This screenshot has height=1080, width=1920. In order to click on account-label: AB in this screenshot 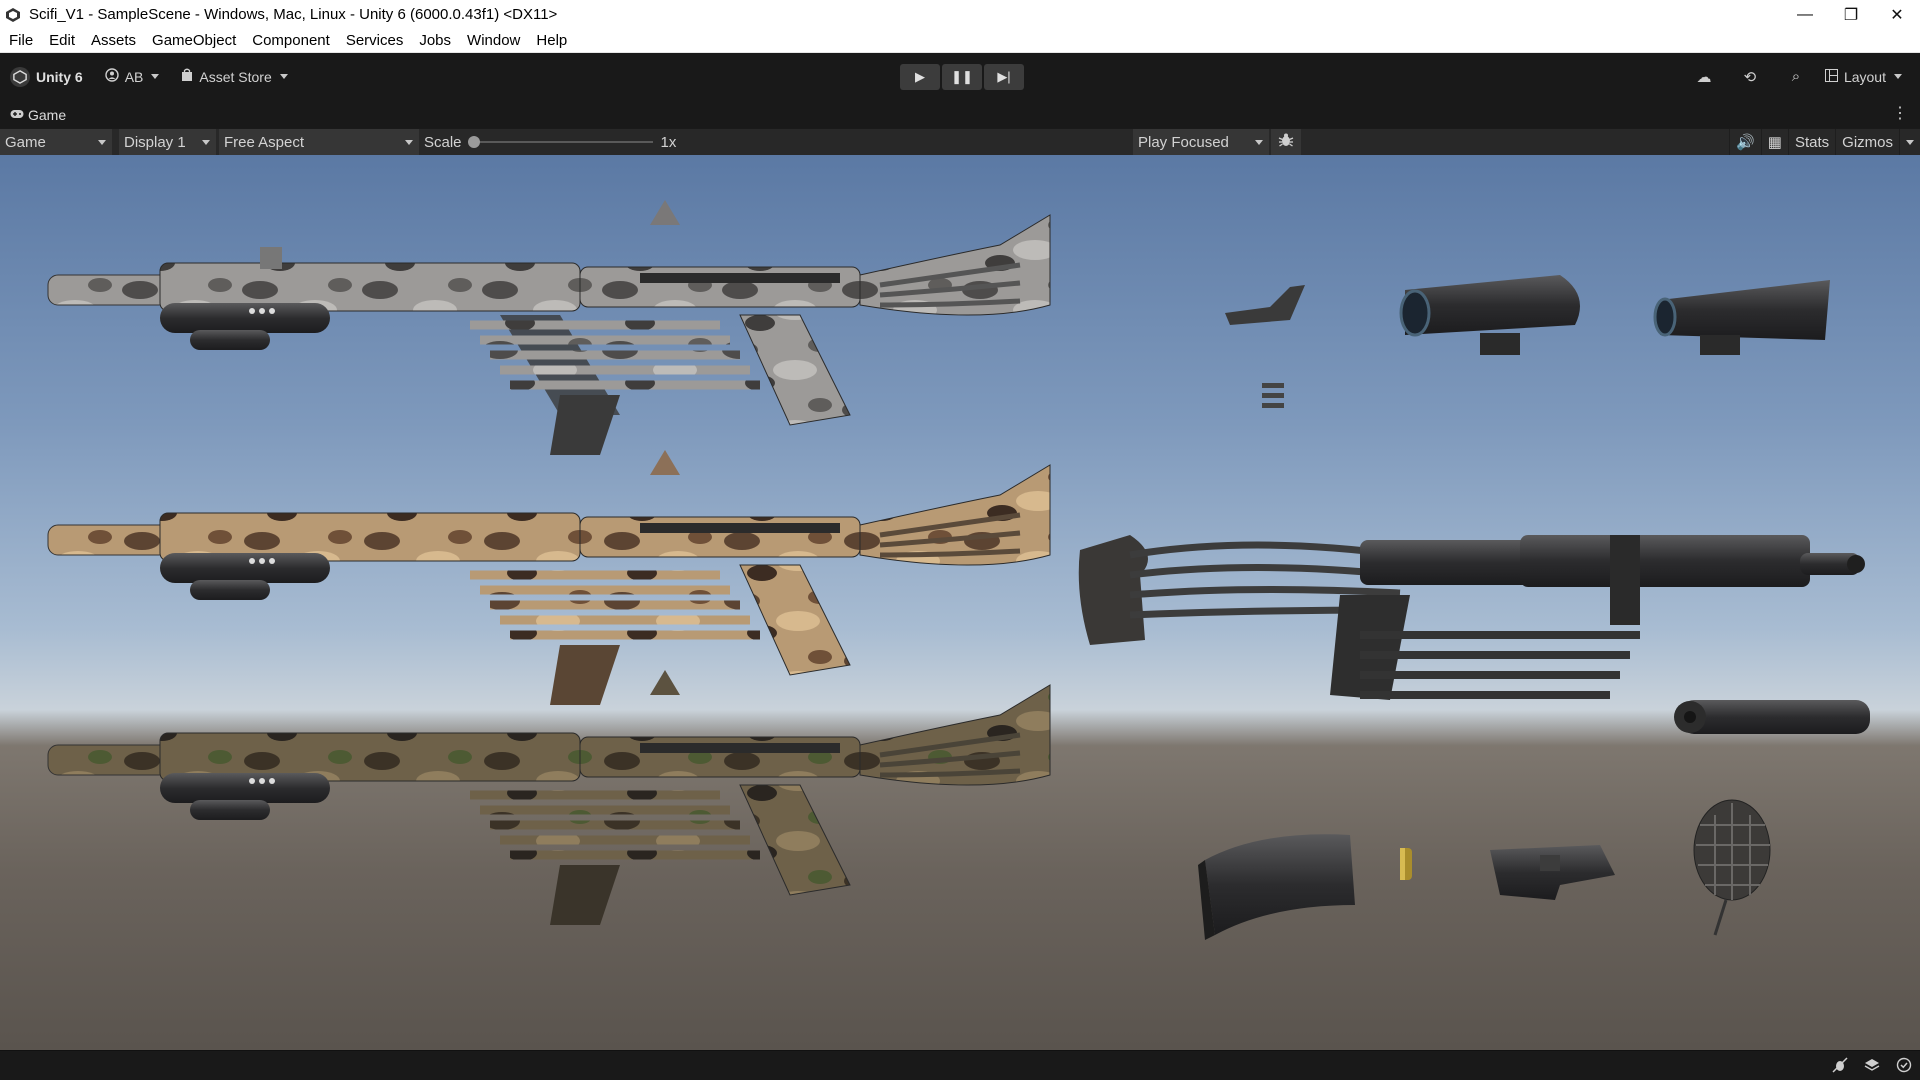, I will do `click(134, 76)`.